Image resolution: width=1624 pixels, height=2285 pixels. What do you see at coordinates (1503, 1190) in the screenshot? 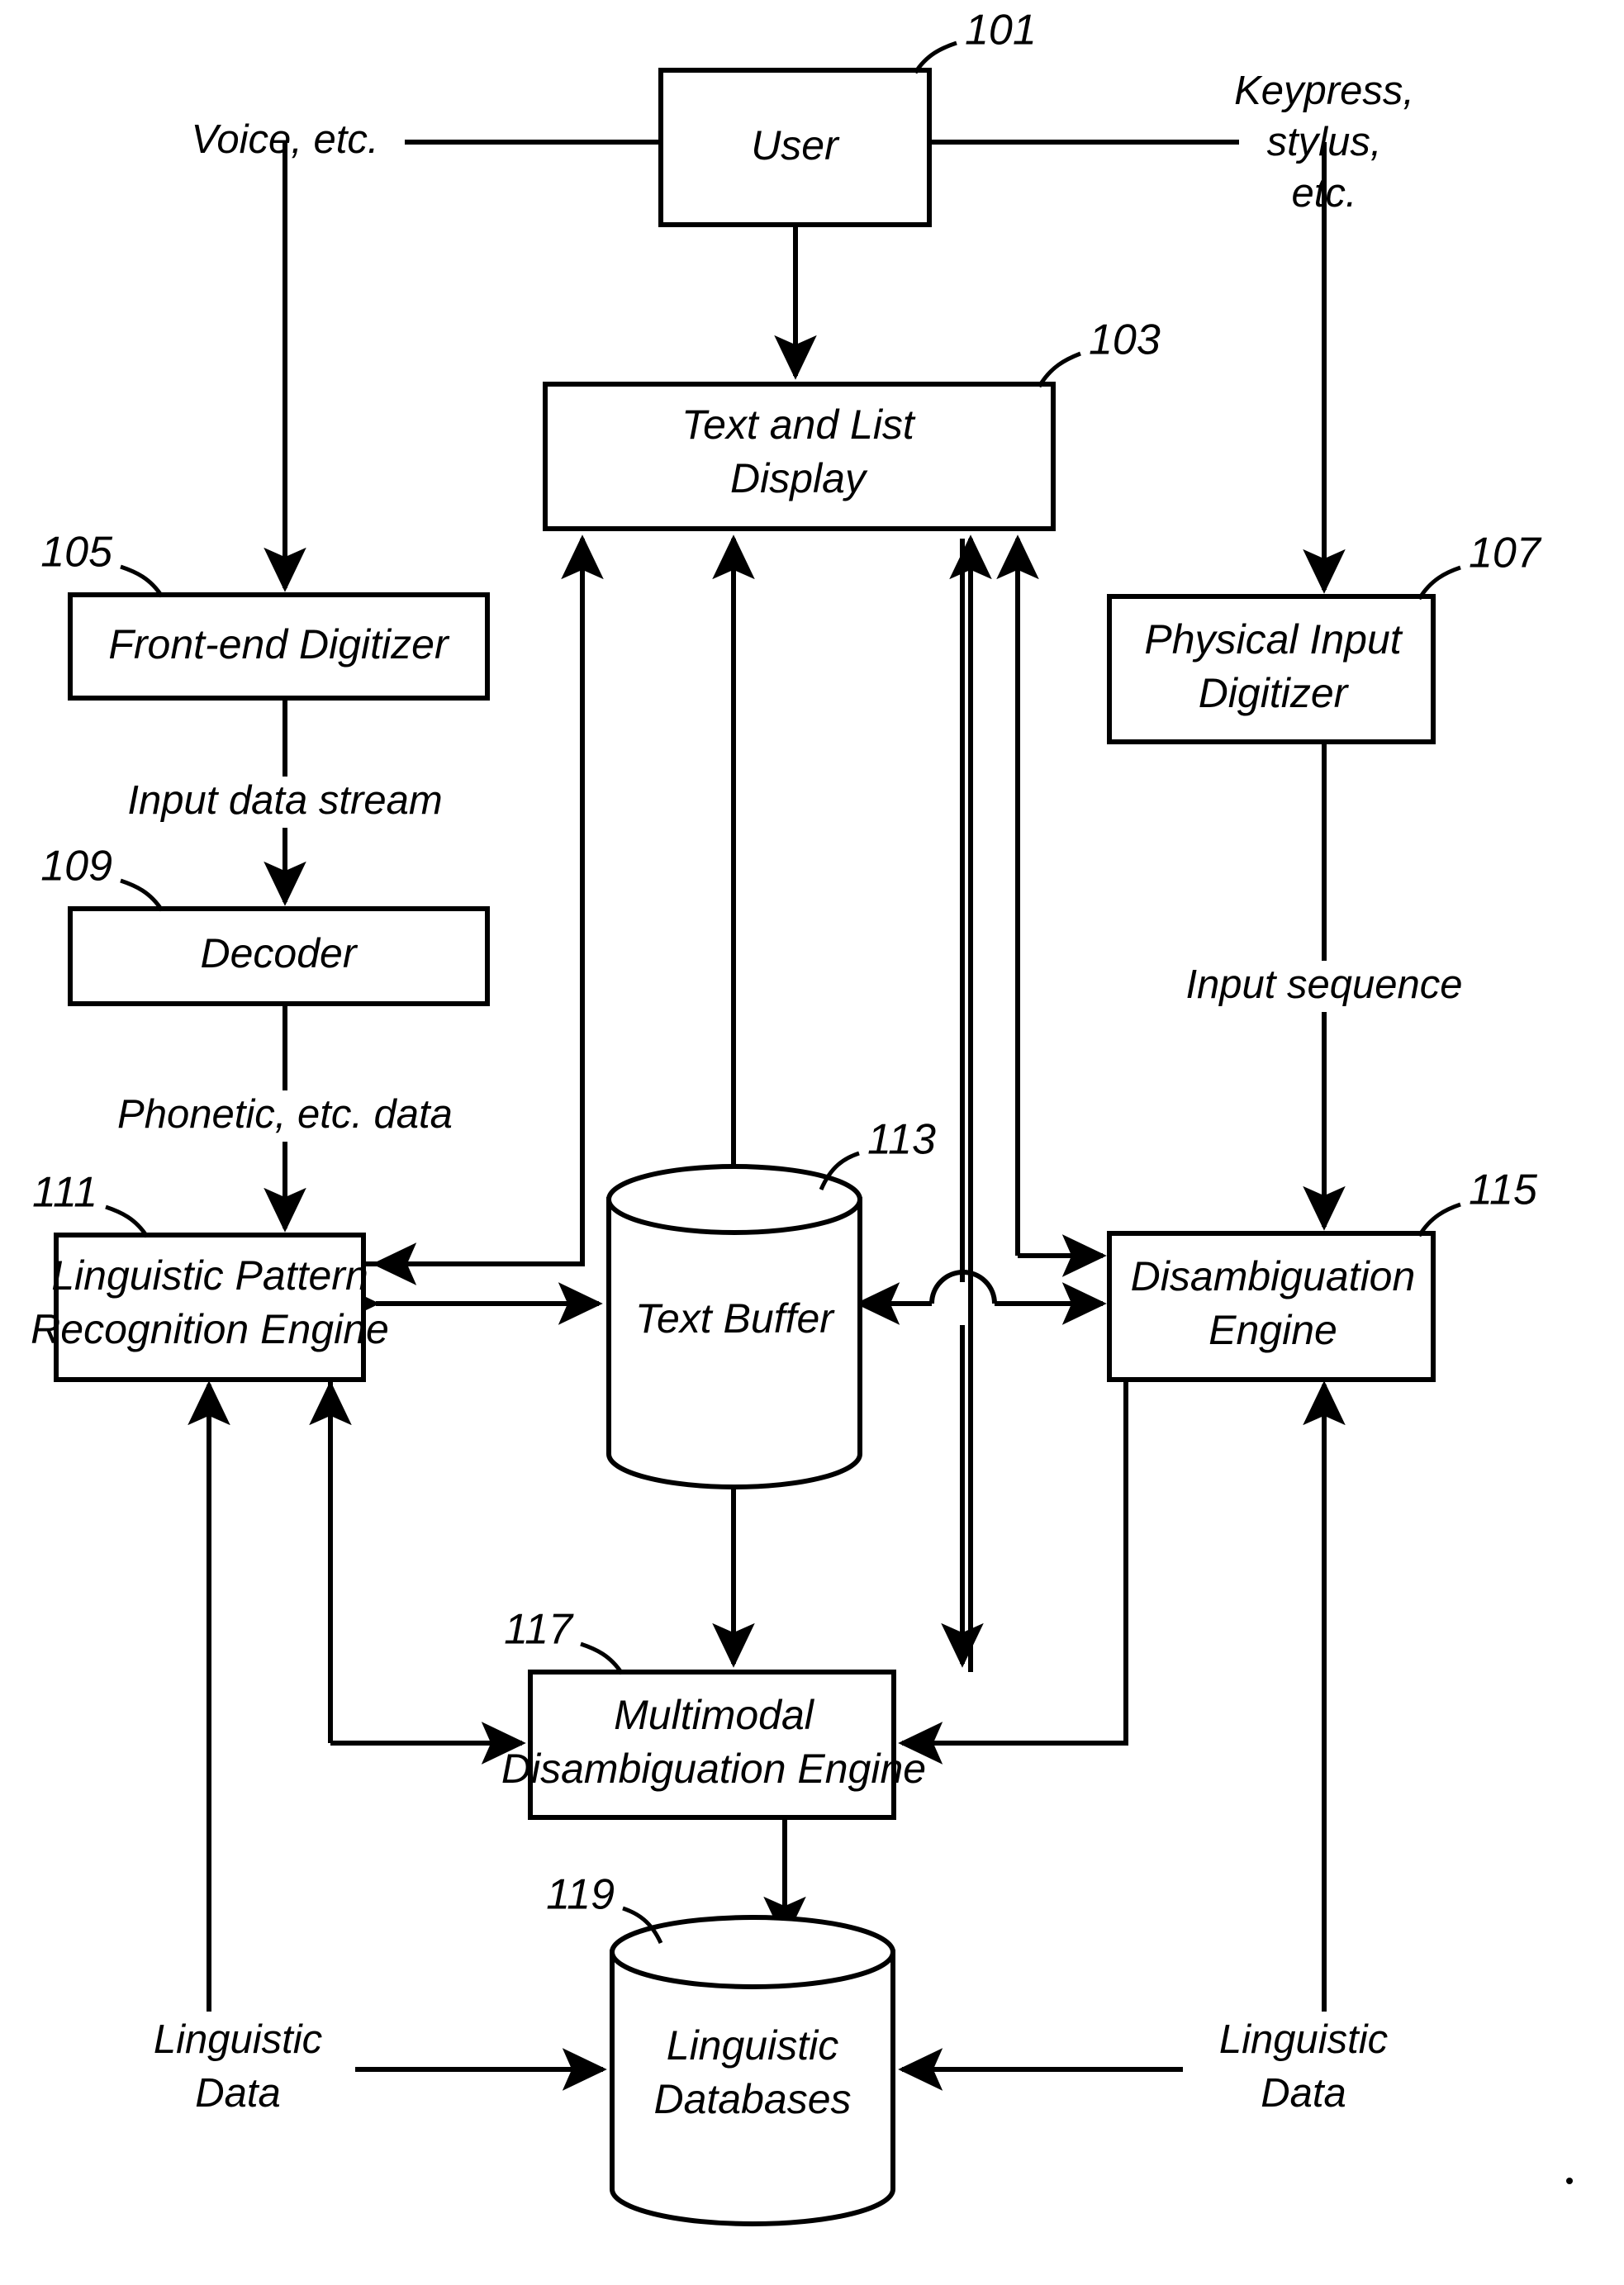
I see `ref-number-115: 115` at bounding box center [1503, 1190].